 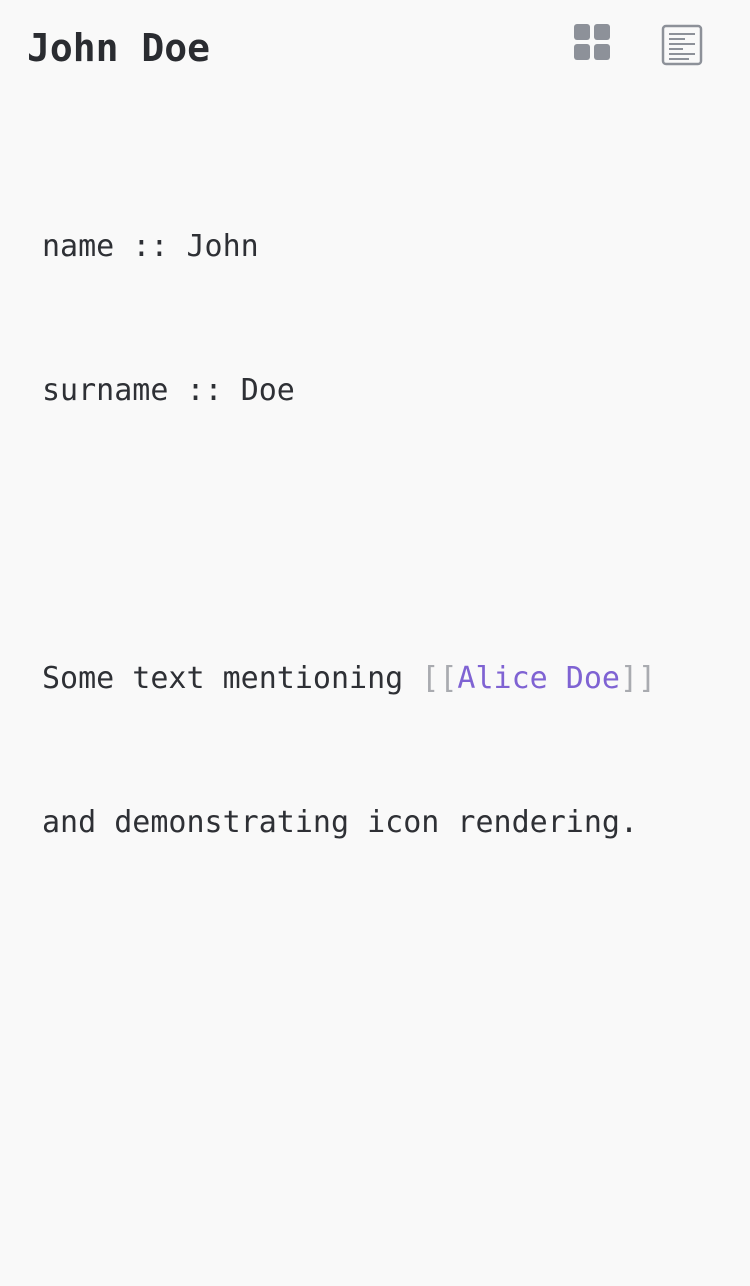 What do you see at coordinates (267, 390) in the screenshot?
I see `property-value: Doe` at bounding box center [267, 390].